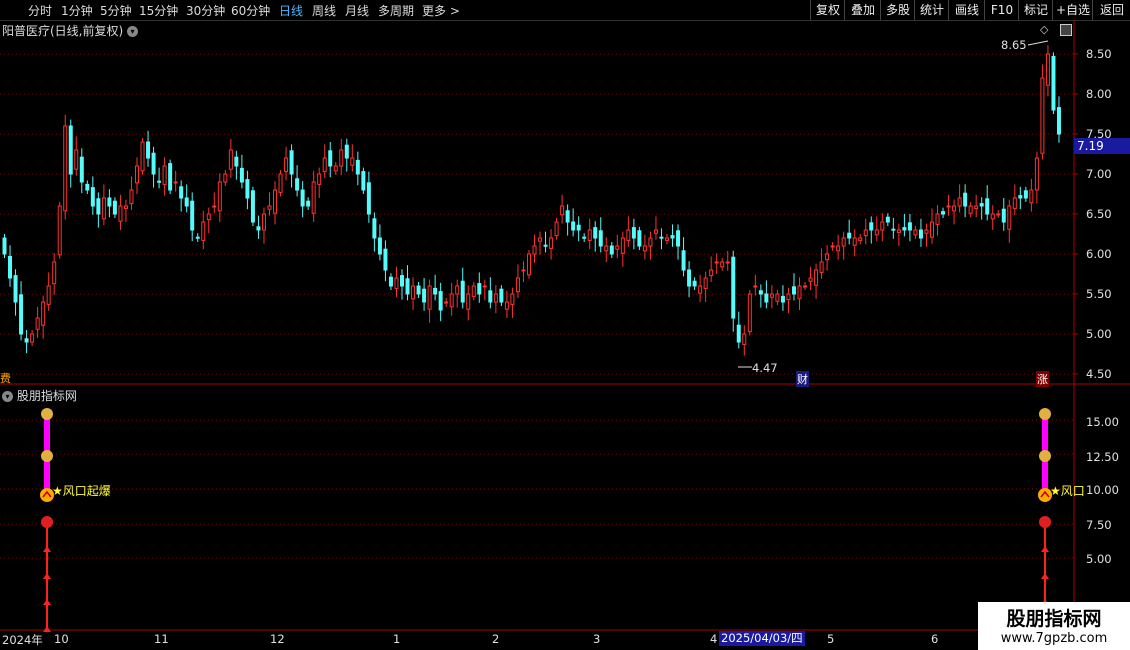 The height and width of the screenshot is (650, 1130). What do you see at coordinates (802, 379) in the screenshot?
I see `marker-cai: 财` at bounding box center [802, 379].